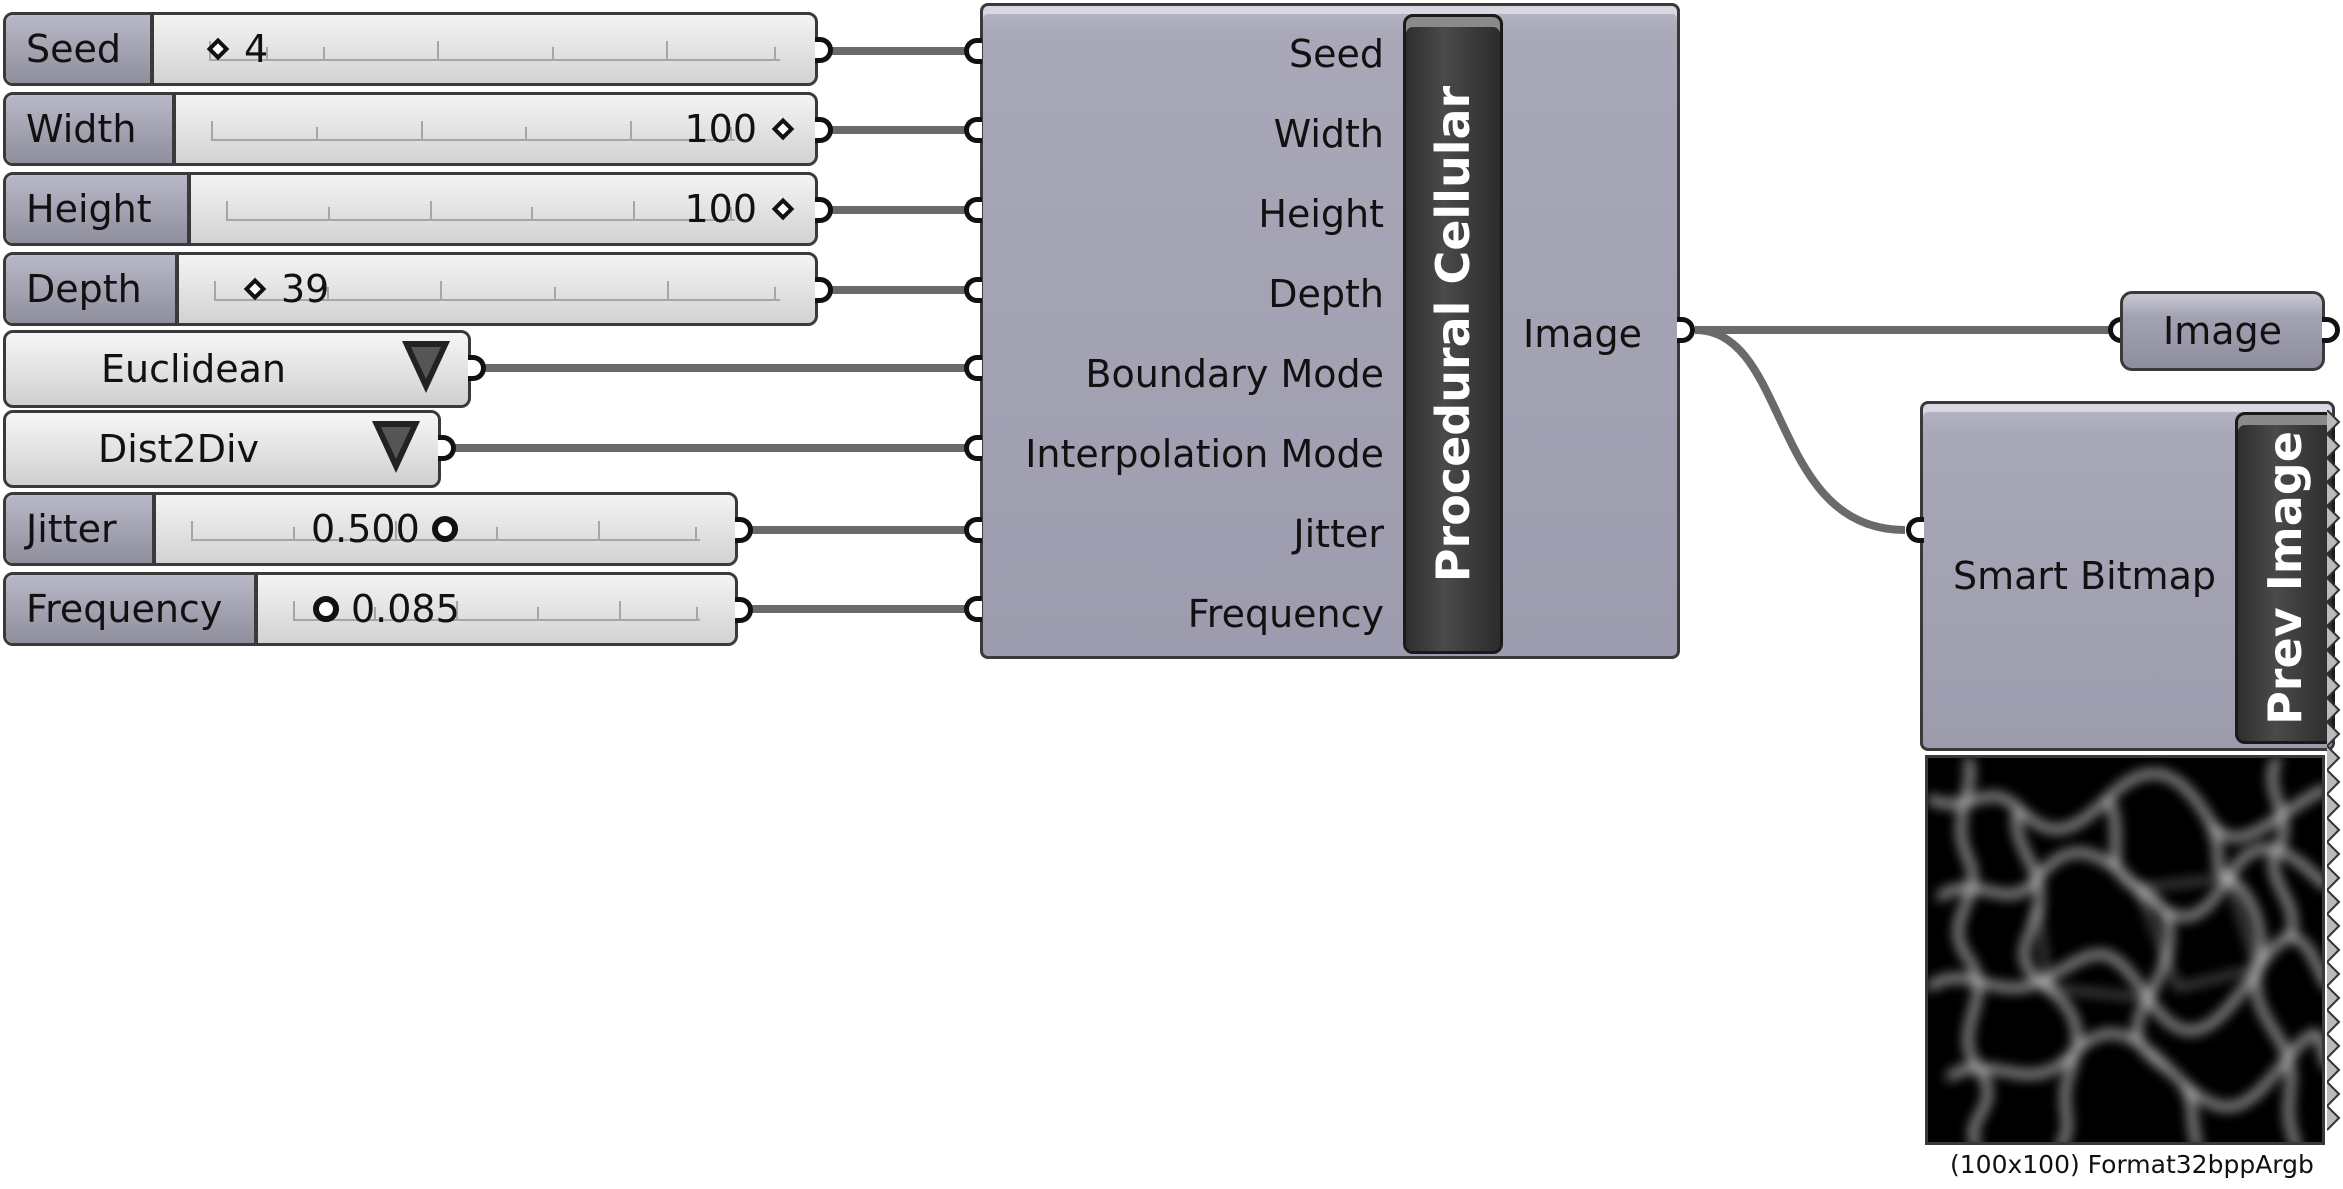 This screenshot has width=2343, height=1189. I want to click on boundary-mode-dropdown: Euclidean, so click(237, 369).